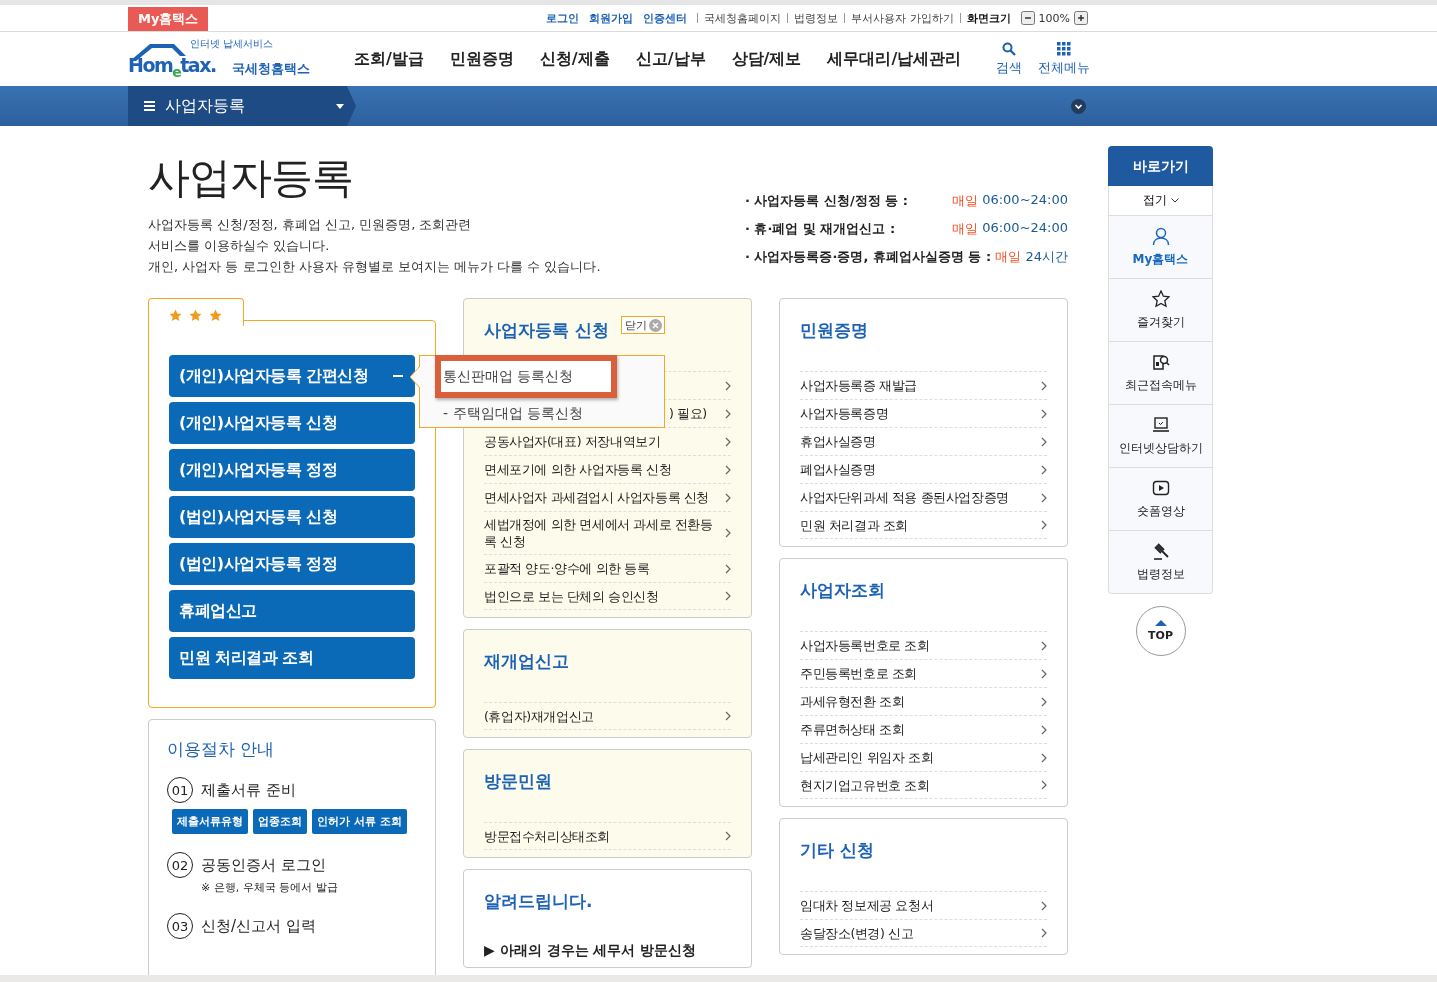 Image resolution: width=1437 pixels, height=982 pixels. I want to click on menu-link: 과세유형전환 조회, so click(852, 701).